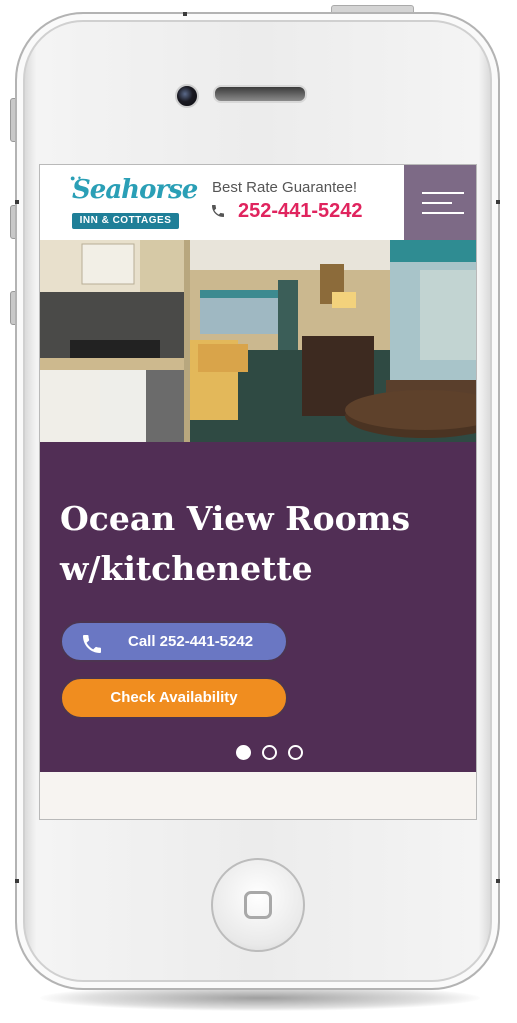 Image resolution: width=517 pixels, height=1023 pixels. What do you see at coordinates (300, 211) in the screenshot?
I see `phone-number-link: 252-441-5242` at bounding box center [300, 211].